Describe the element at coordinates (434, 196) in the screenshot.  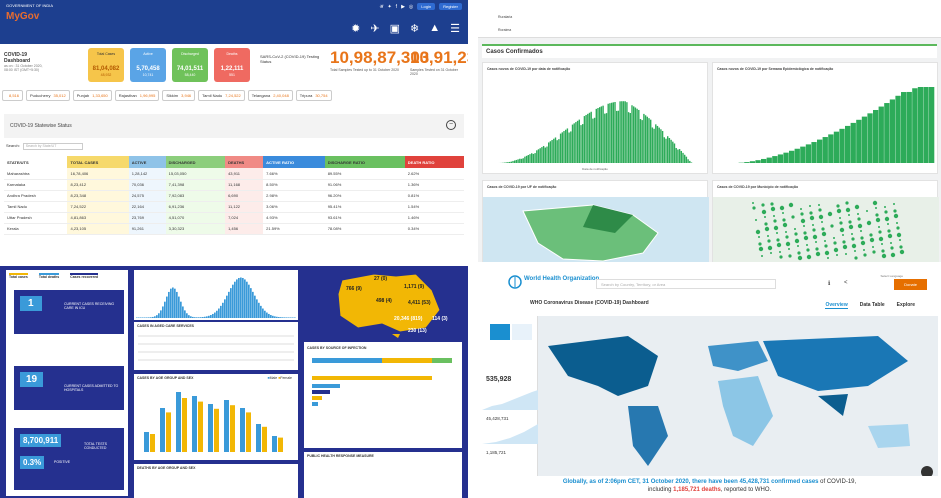
I see `table-cell: 0.81%` at that location.